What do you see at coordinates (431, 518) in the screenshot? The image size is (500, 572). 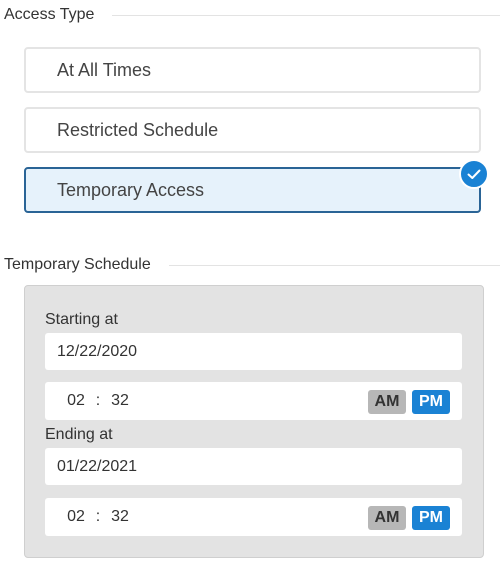 I see `end-pm-button: PM` at bounding box center [431, 518].